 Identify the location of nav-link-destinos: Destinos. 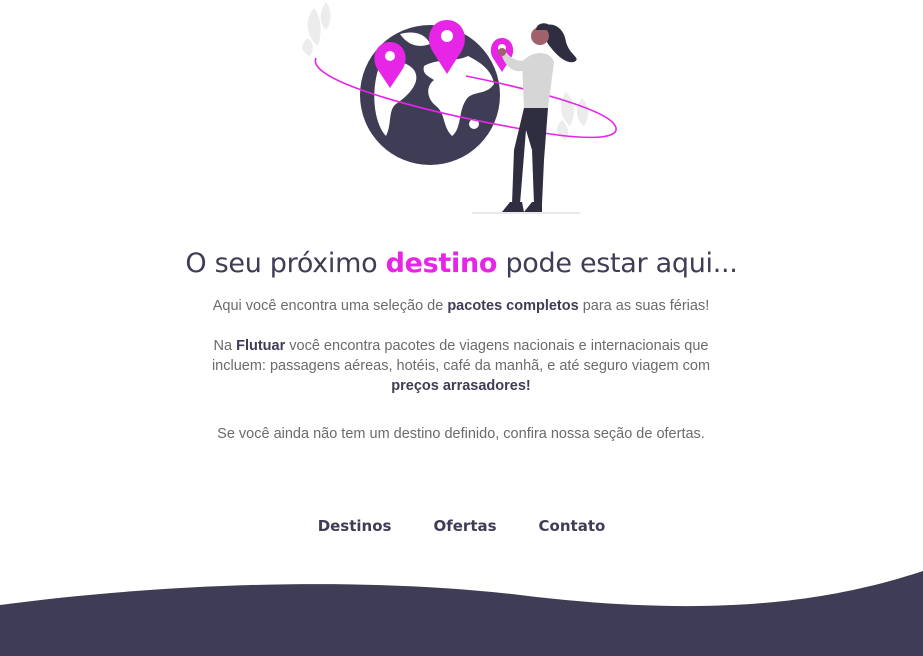
(355, 526).